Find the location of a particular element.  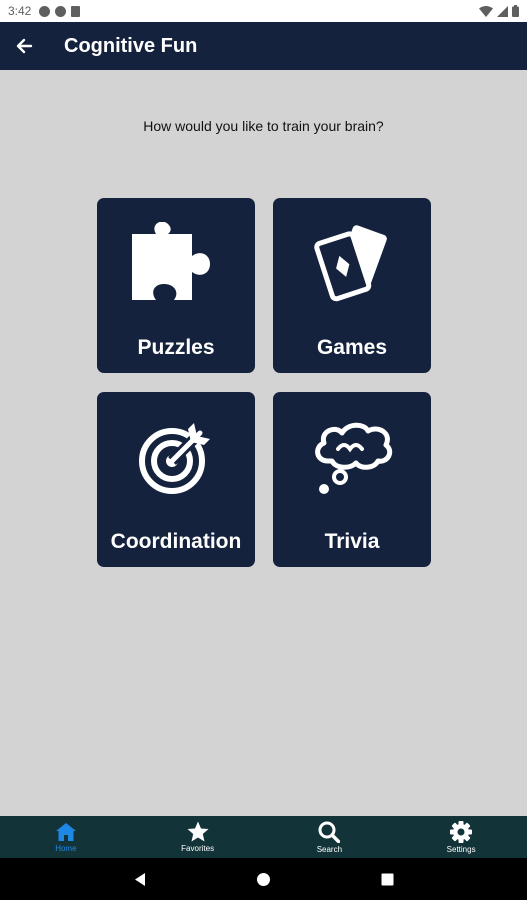

system-back-button is located at coordinates (140, 879).